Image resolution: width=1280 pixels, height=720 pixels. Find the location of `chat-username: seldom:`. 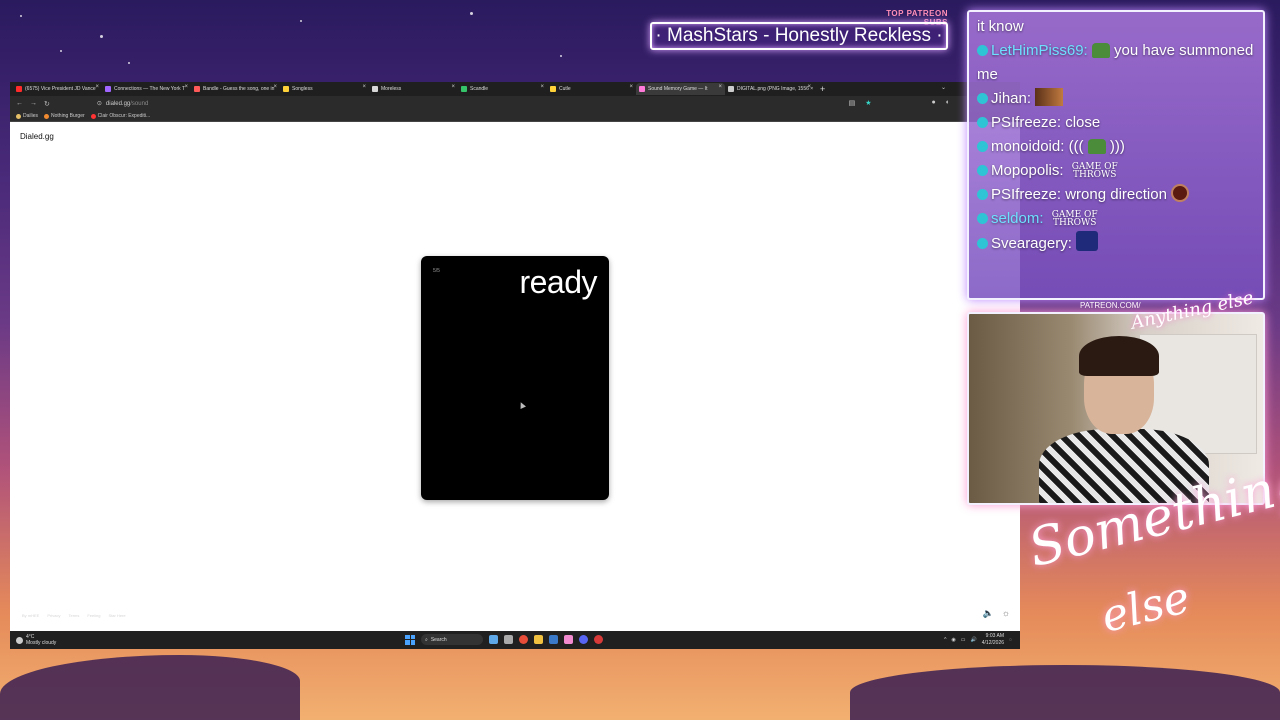

chat-username: seldom: is located at coordinates (1017, 218).